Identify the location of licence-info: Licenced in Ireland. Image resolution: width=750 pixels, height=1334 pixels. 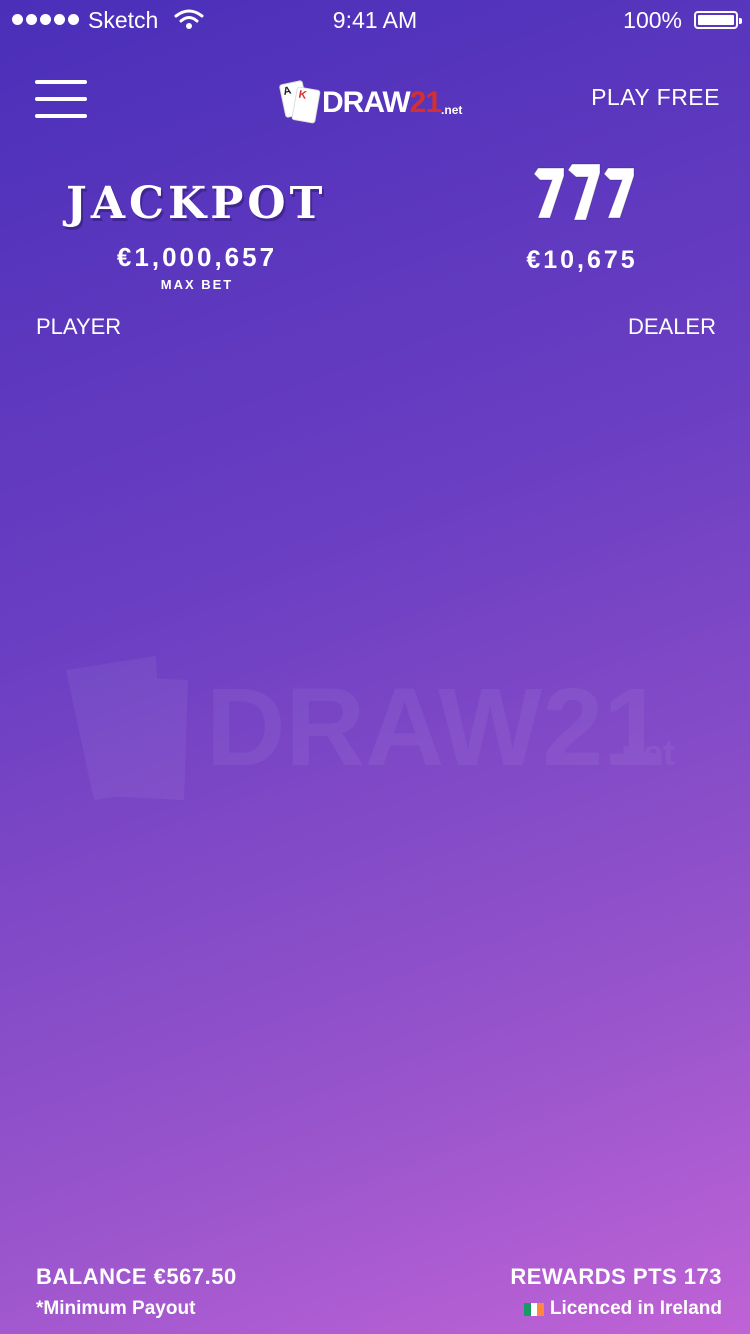
(622, 1309).